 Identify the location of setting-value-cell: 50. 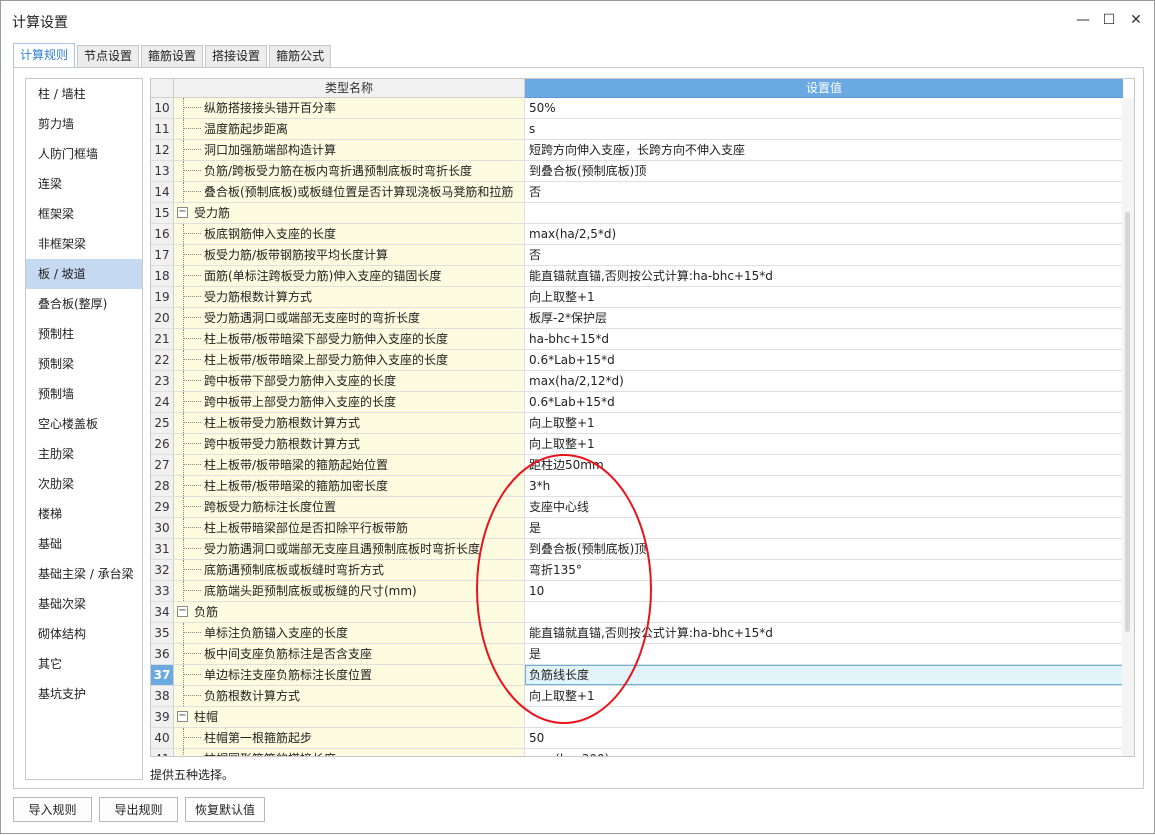
(824, 738).